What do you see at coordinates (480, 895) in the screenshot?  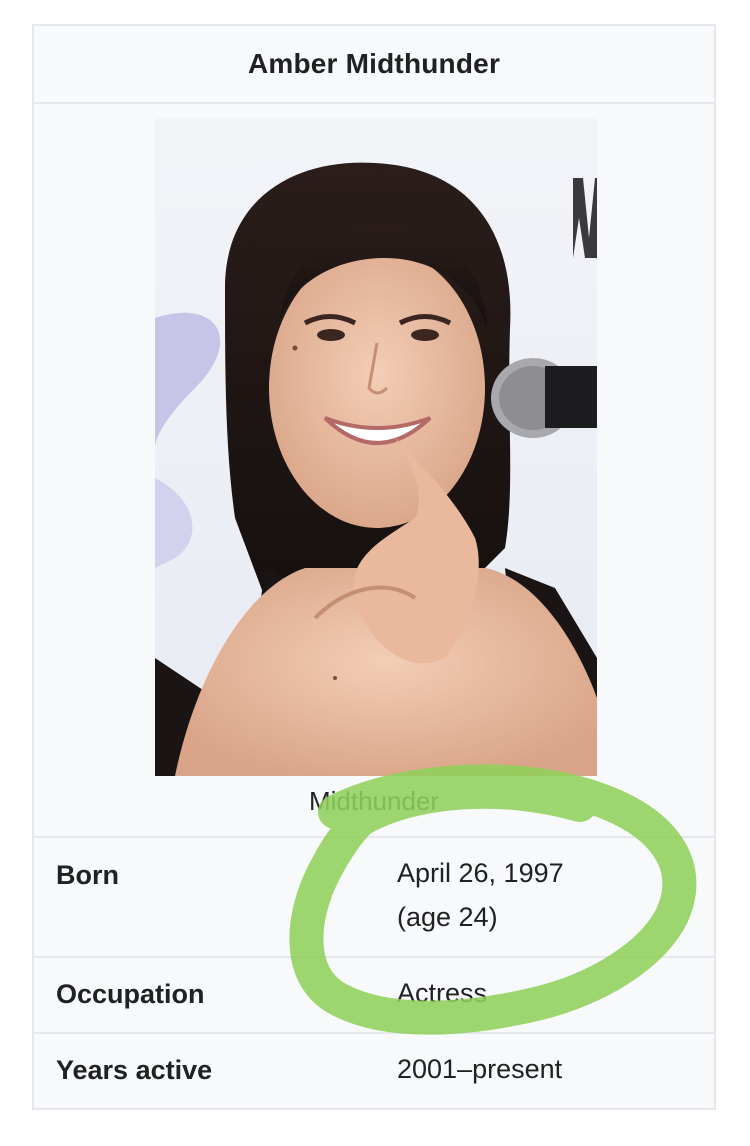 I see `born-value: April 26, 1997 (age 24)` at bounding box center [480, 895].